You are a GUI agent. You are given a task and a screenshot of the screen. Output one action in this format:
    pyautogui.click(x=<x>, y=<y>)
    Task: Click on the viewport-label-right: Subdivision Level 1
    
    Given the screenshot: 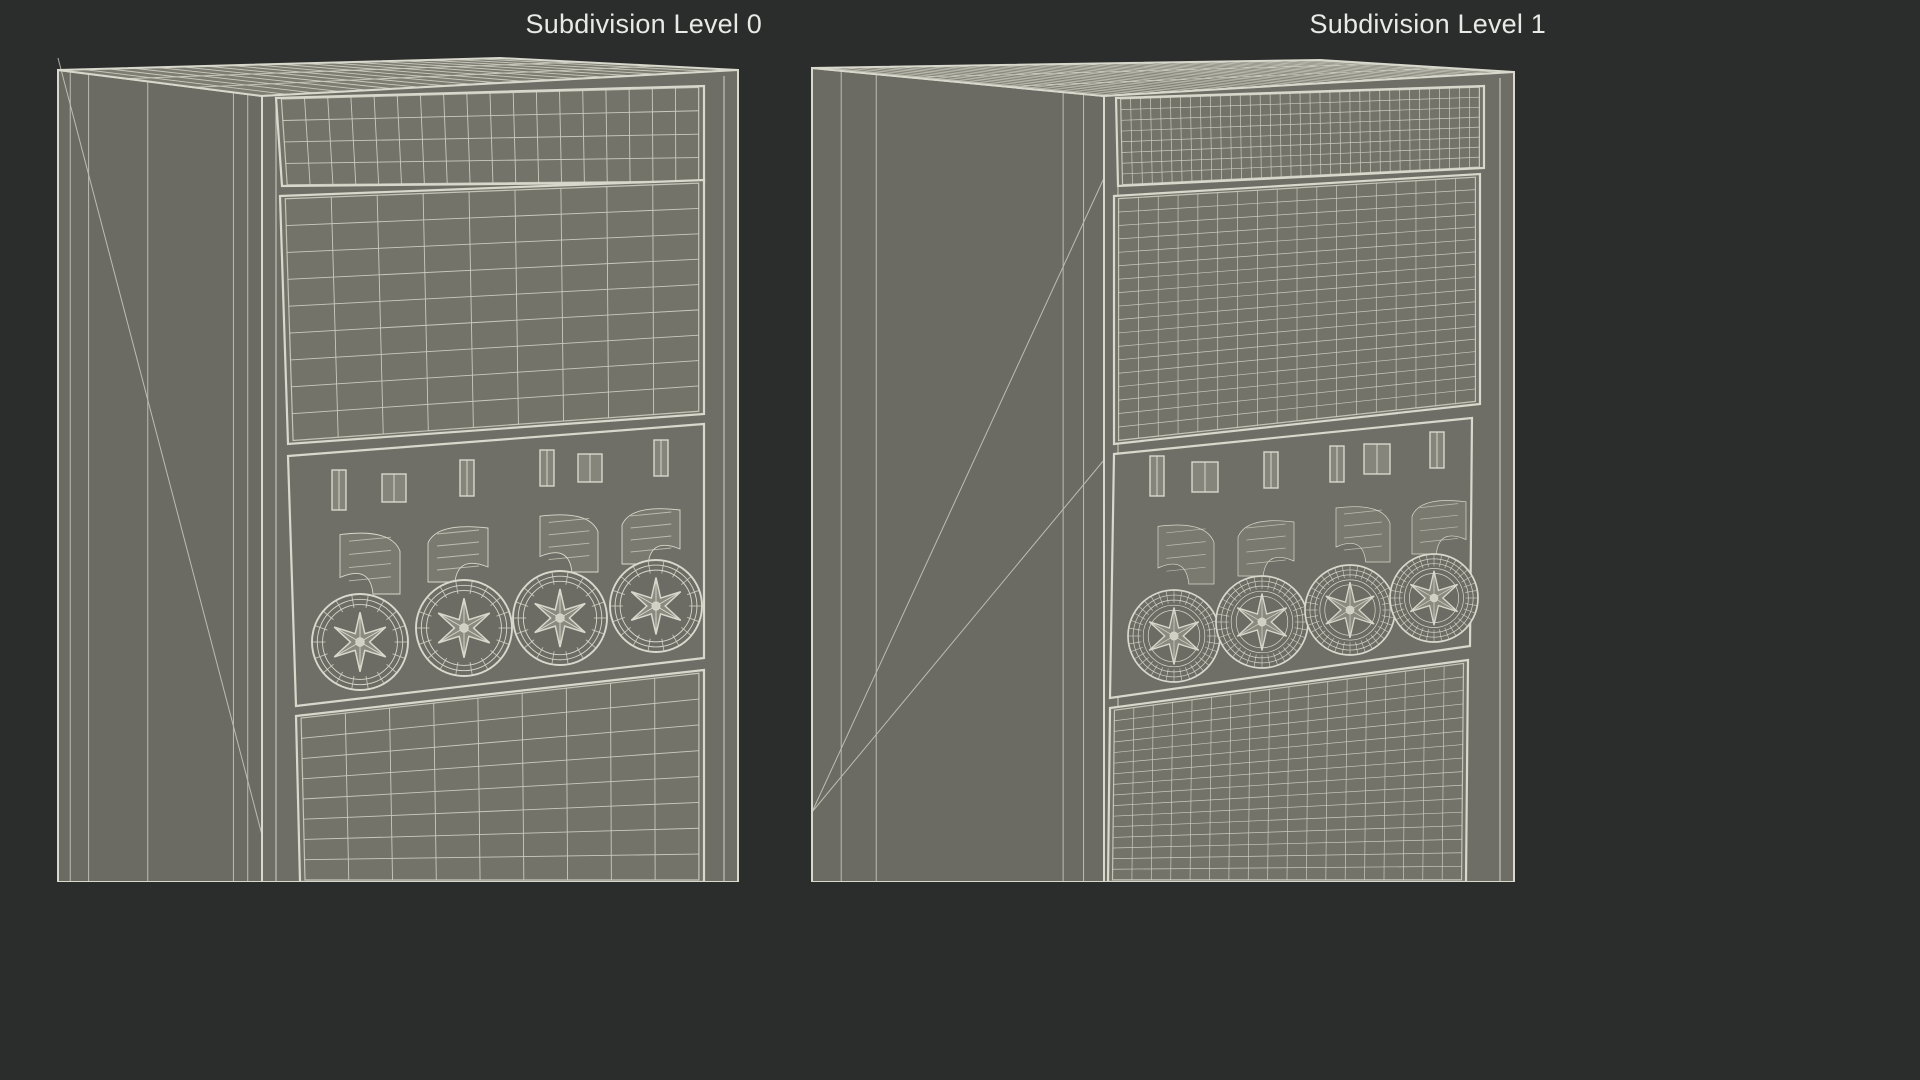 What is the action you would take?
    pyautogui.click(x=1427, y=24)
    